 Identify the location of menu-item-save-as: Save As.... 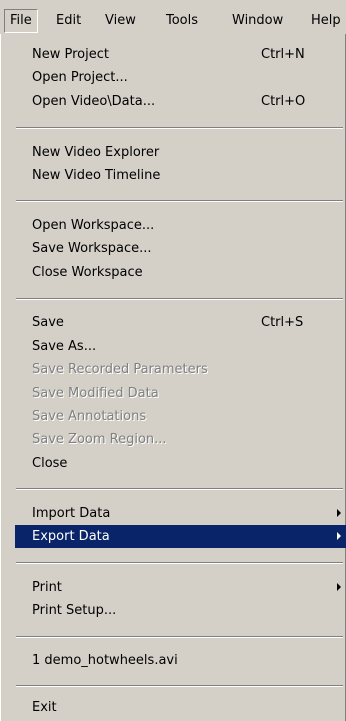
(180, 346).